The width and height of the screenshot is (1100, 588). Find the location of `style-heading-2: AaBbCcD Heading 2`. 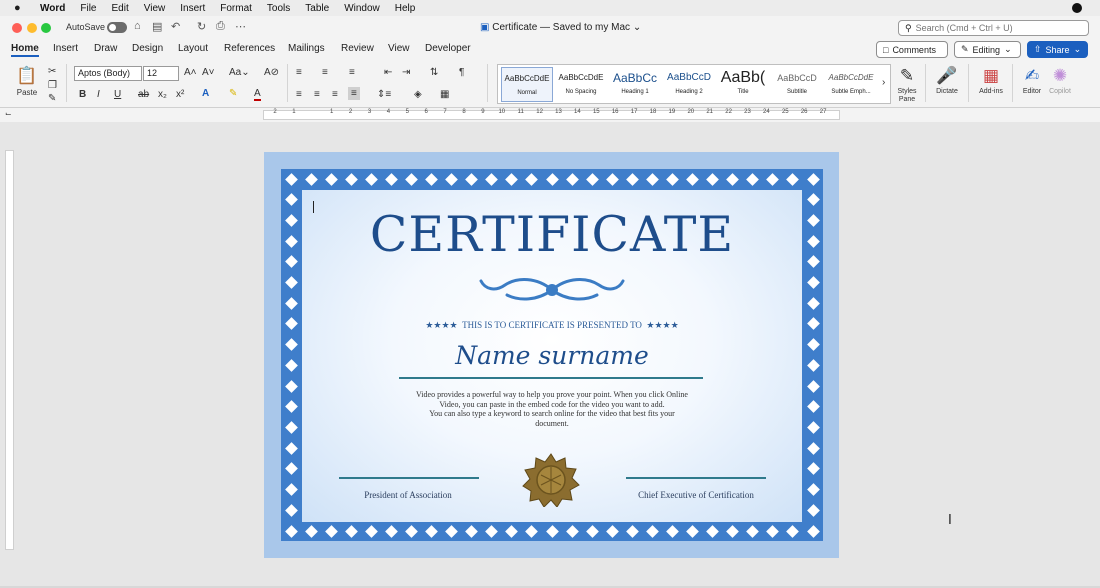

style-heading-2: AaBbCcD Heading 2 is located at coordinates (689, 84).